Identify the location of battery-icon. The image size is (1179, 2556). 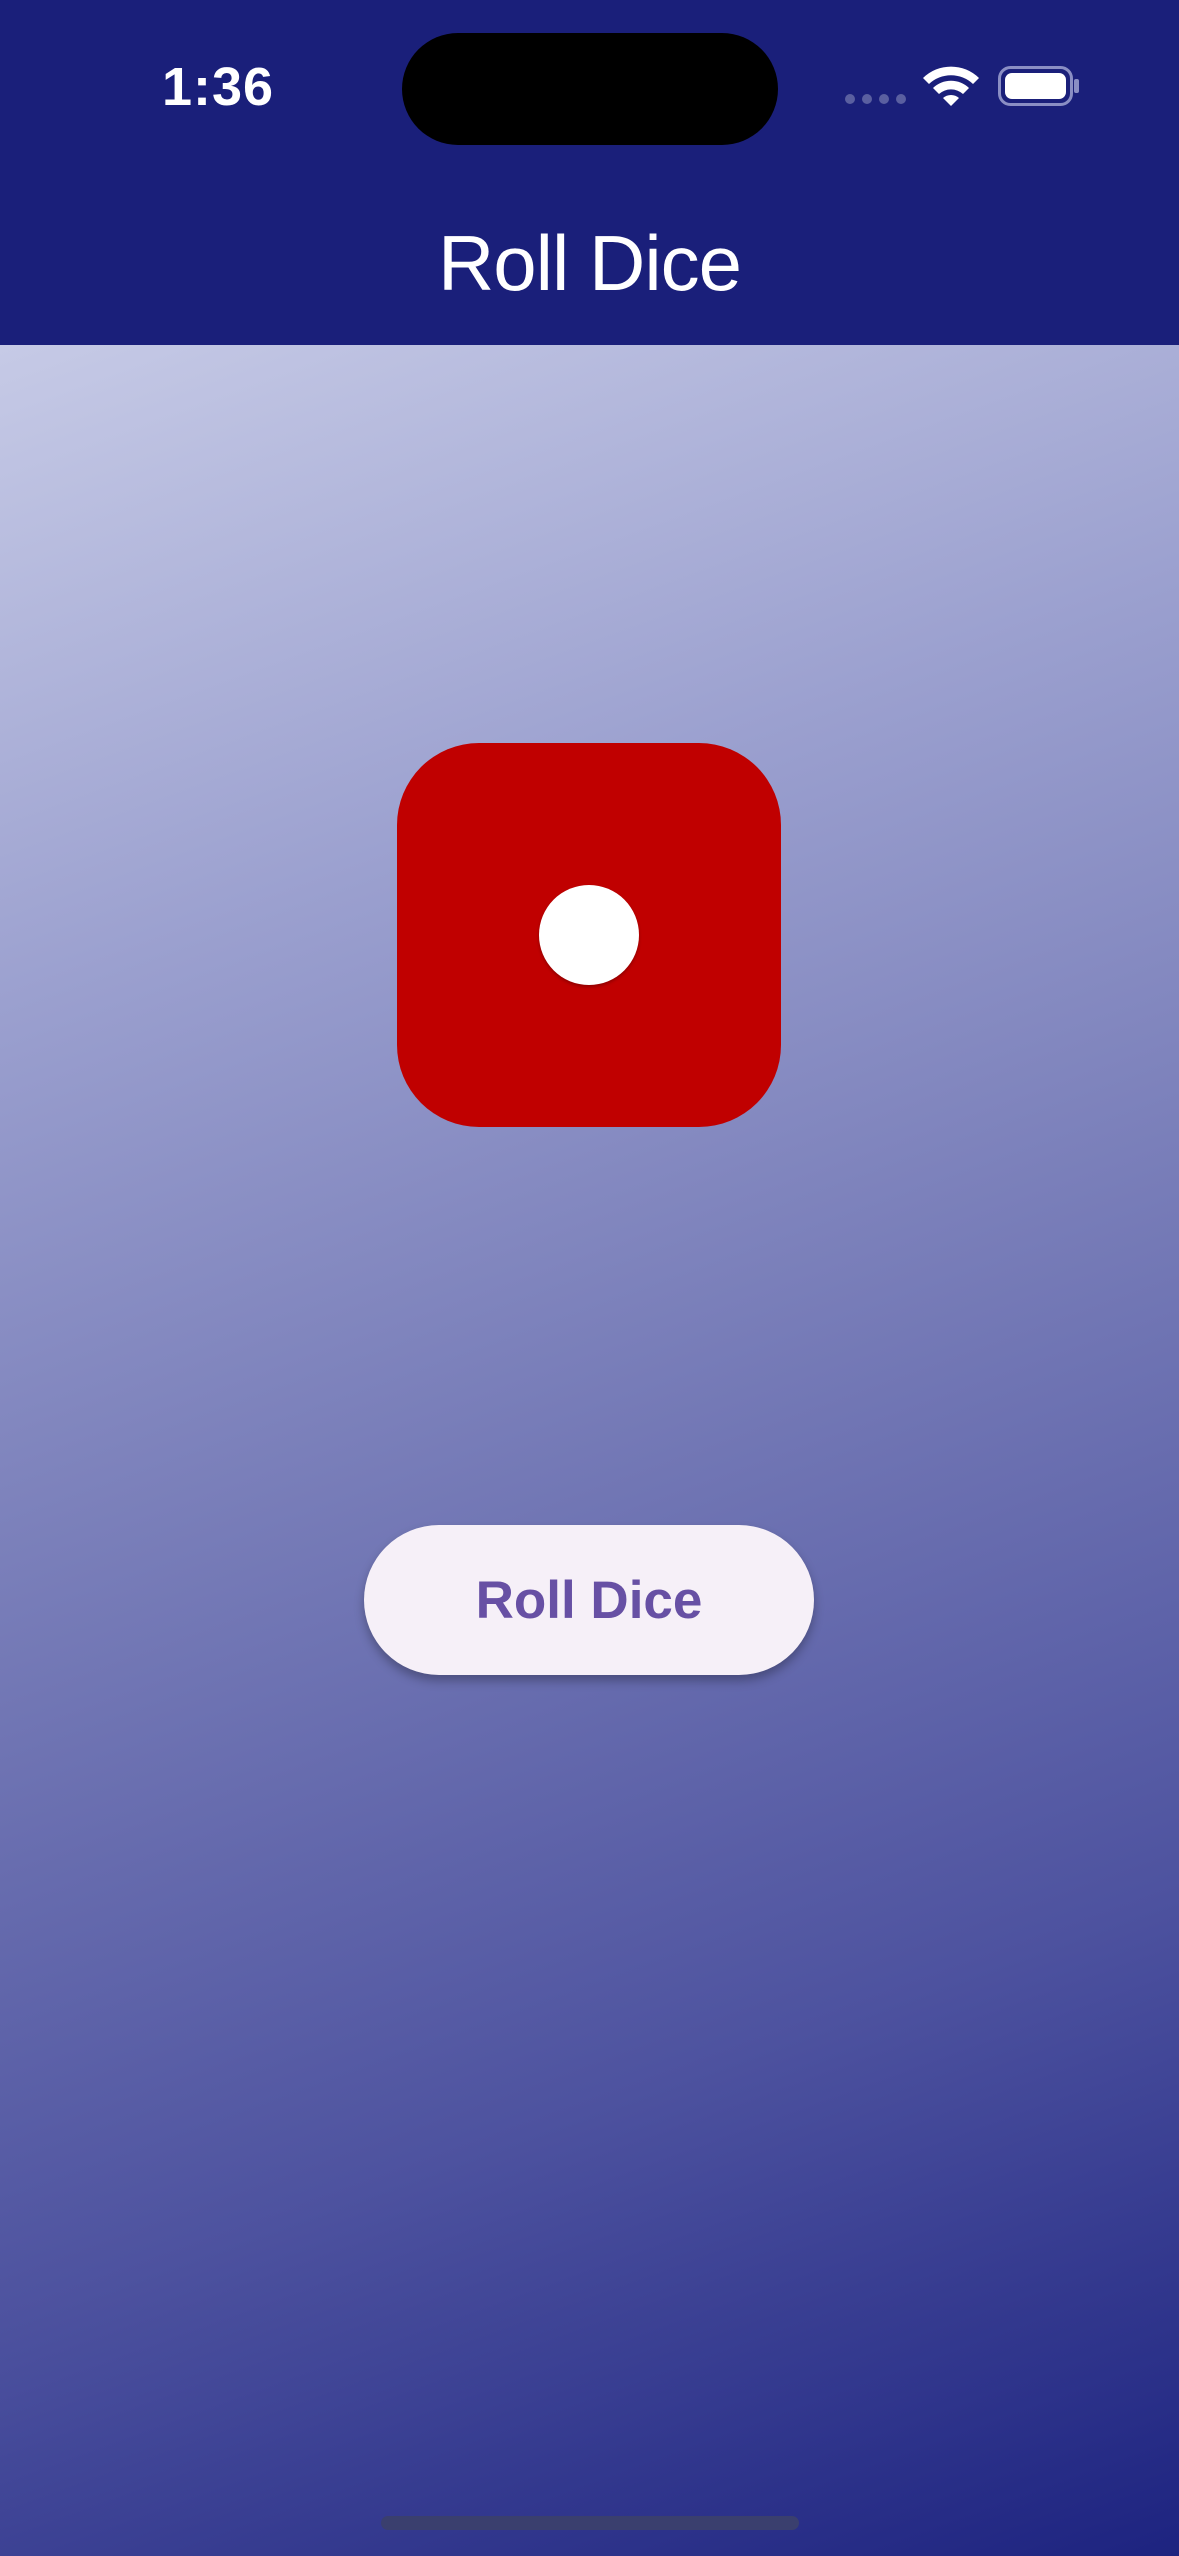
(1038, 86).